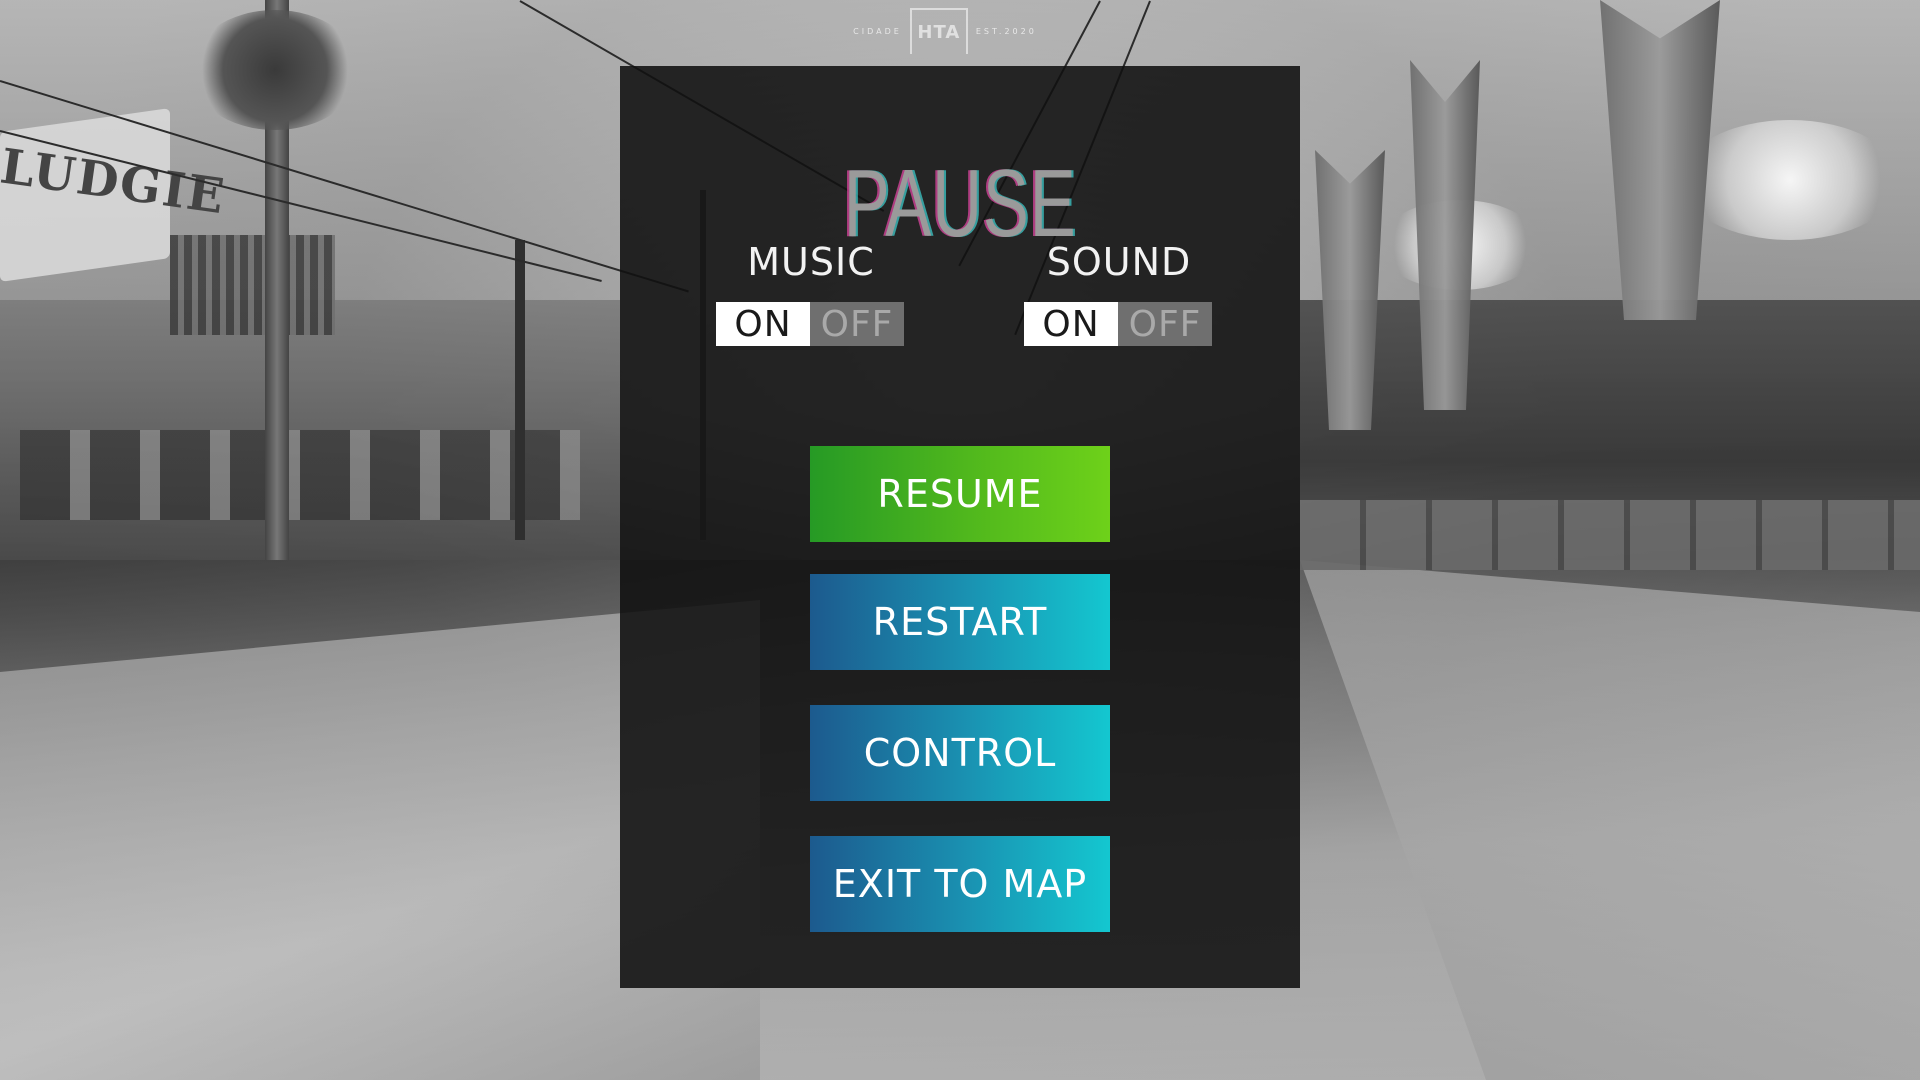 The height and width of the screenshot is (1080, 1920). What do you see at coordinates (277, 280) in the screenshot?
I see `background-palm-trunk` at bounding box center [277, 280].